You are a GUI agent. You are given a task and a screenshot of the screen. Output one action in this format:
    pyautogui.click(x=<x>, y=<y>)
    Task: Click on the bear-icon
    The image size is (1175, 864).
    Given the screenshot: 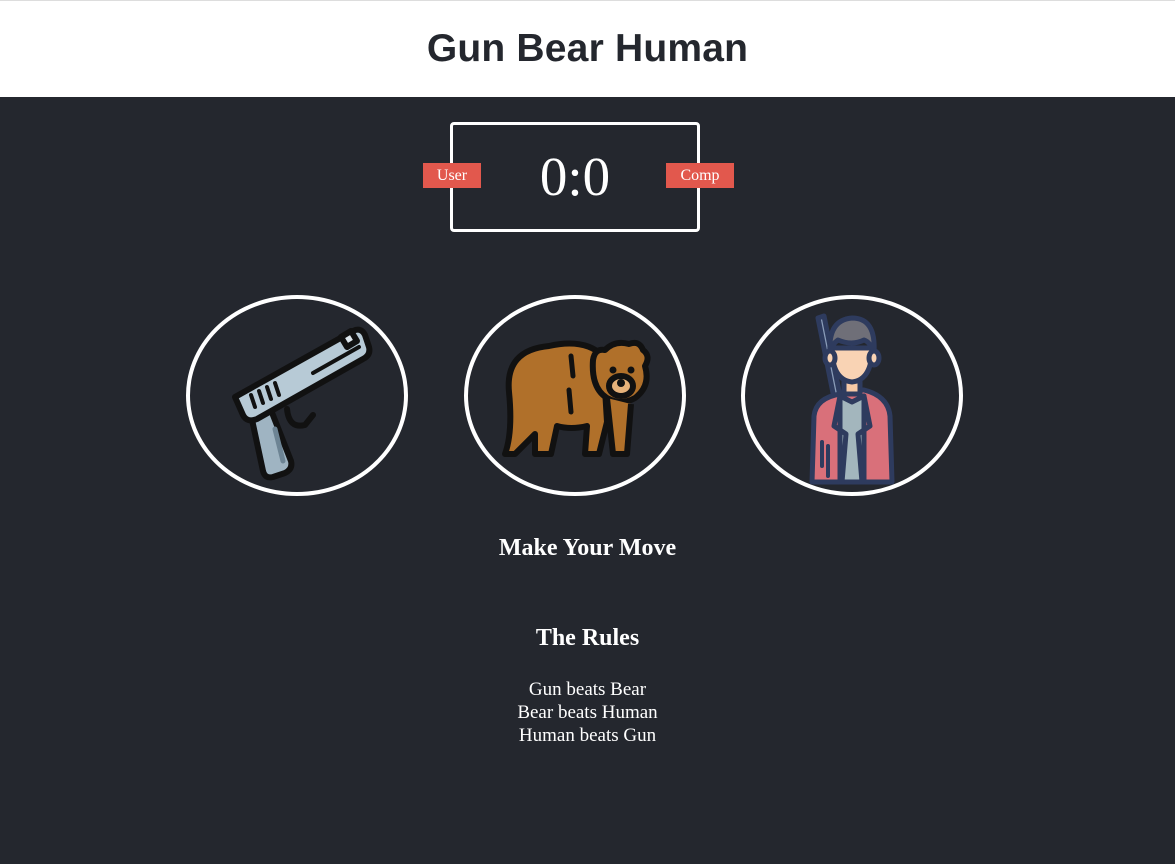 What is the action you would take?
    pyautogui.click(x=576, y=398)
    